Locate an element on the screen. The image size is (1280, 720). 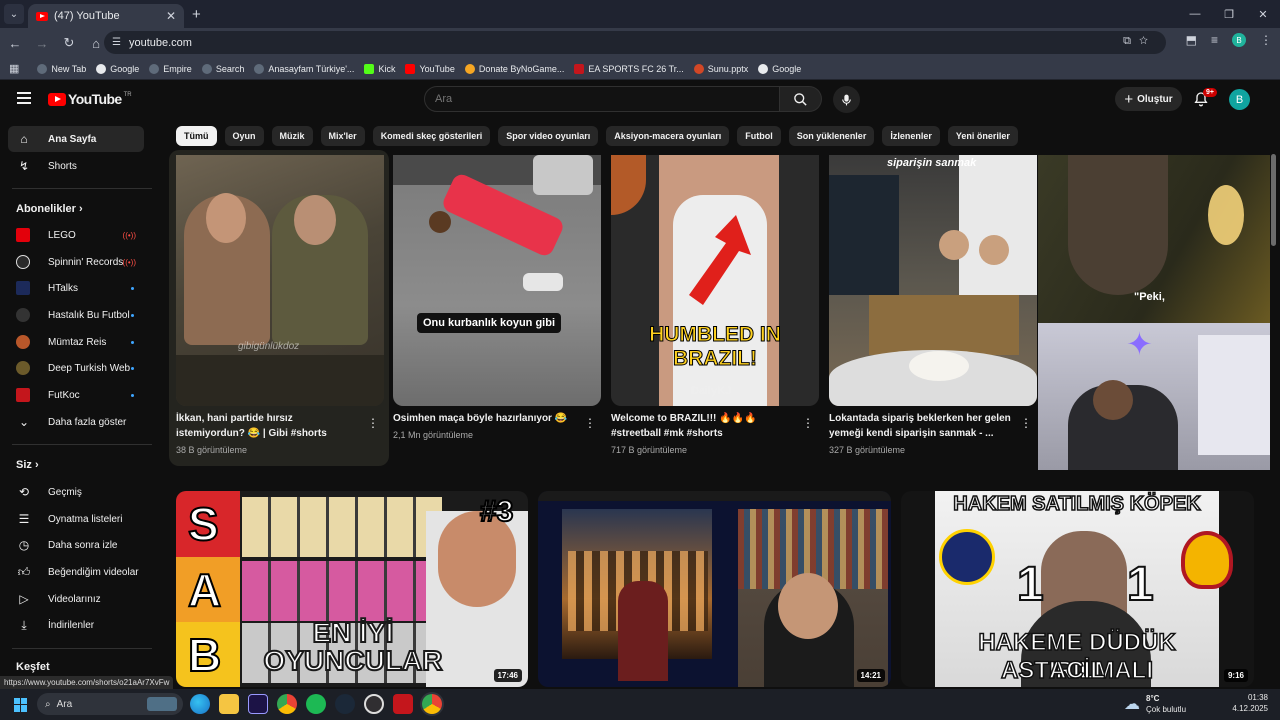
bookmark-item: Sunu.pptx is located at coordinates (720, 68).